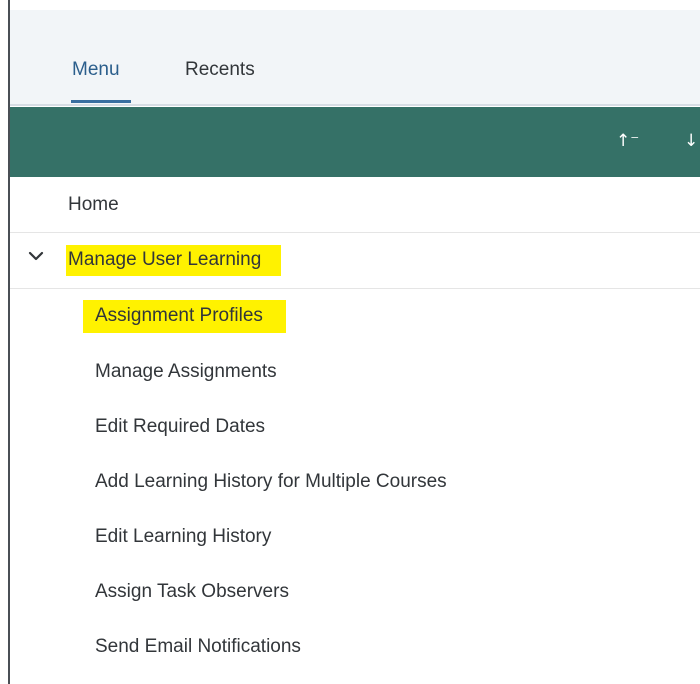  I want to click on menu-toolbar: ↑⁻ ↓, so click(355, 142).